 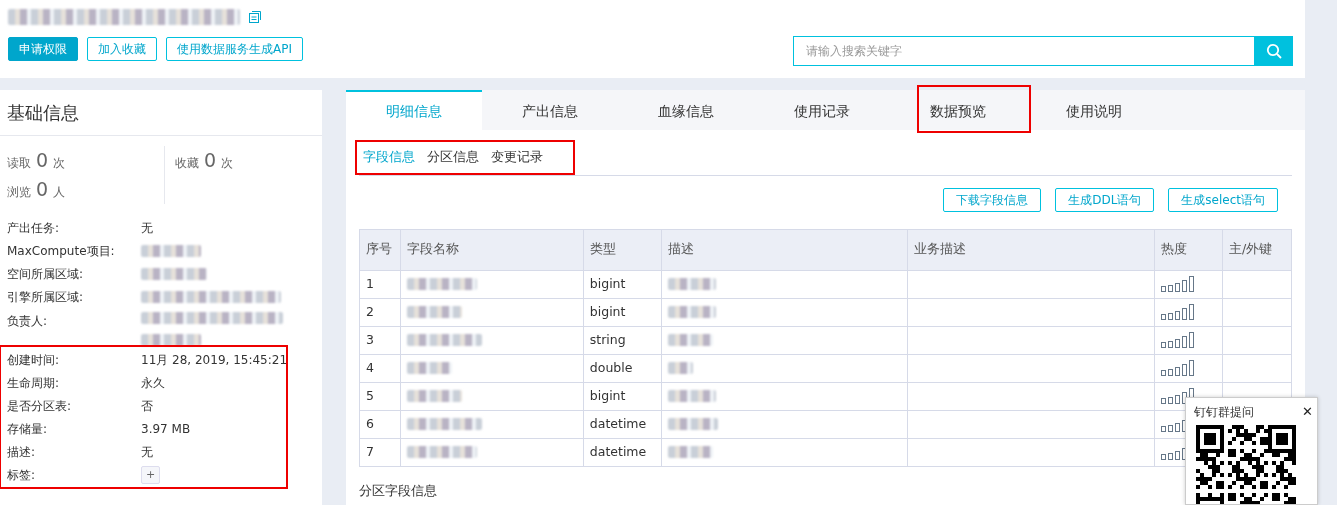 I want to click on action-button: 生成select语句, so click(x=1223, y=199).